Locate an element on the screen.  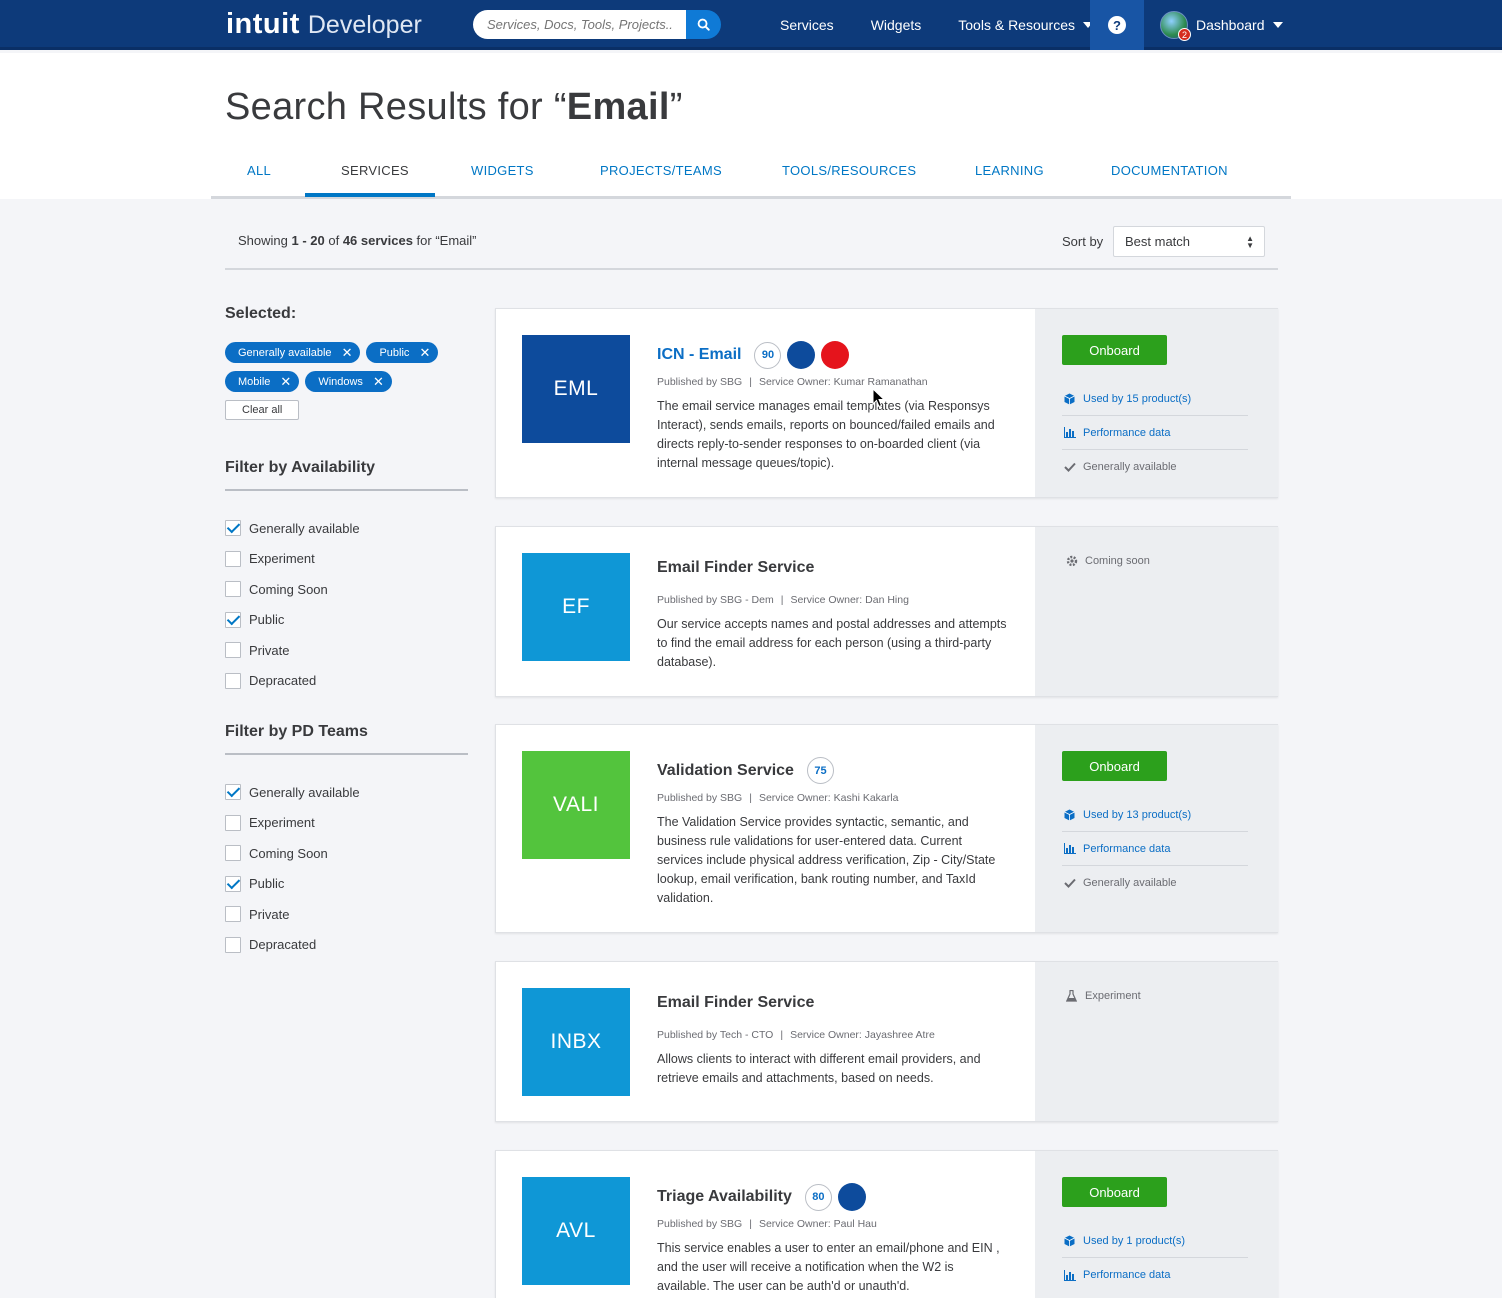
sort-arrows-icon: ▲ ▼ is located at coordinates (1250, 242).